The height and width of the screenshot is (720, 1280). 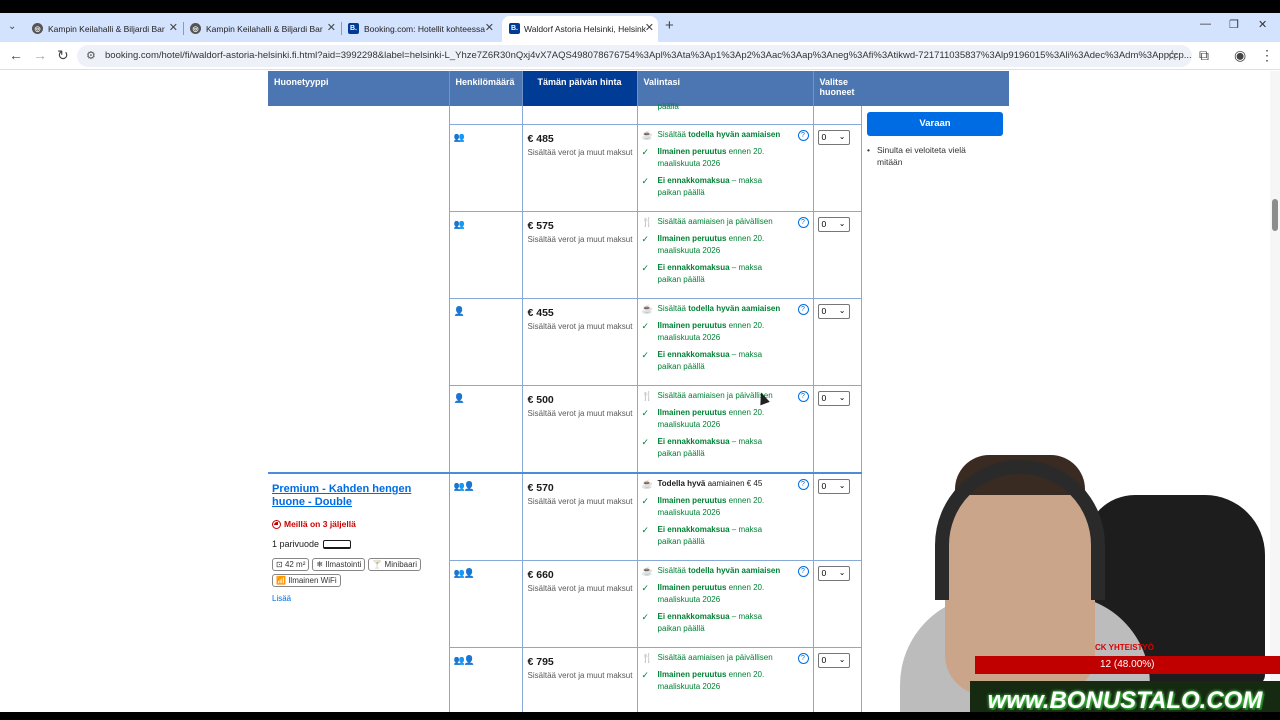 I want to click on tab-divider, so click(x=341, y=28).